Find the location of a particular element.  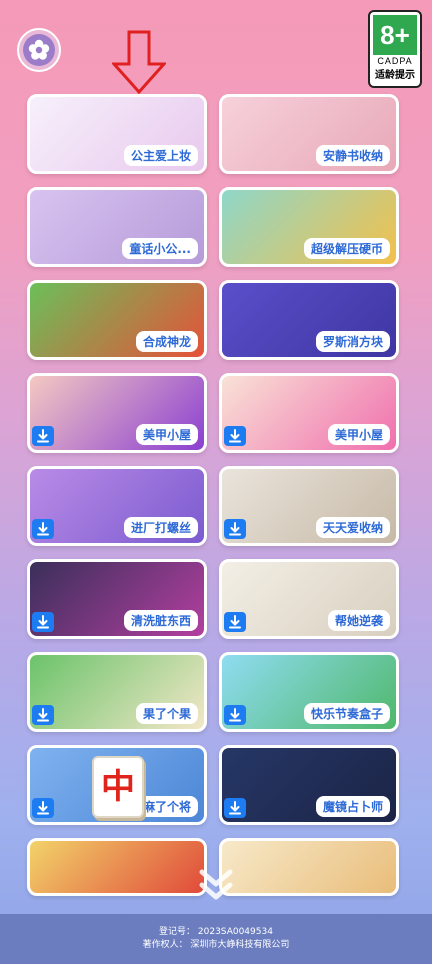

game-card: 合成神龙 is located at coordinates (117, 320).